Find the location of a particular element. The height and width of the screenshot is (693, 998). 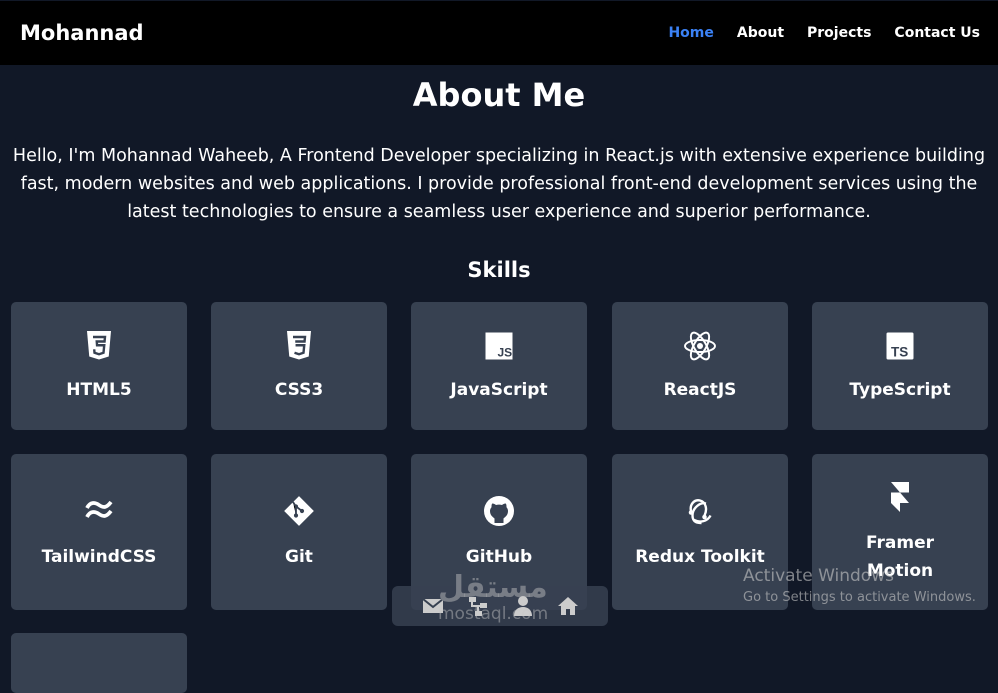

tailwind-icon is located at coordinates (99, 509).